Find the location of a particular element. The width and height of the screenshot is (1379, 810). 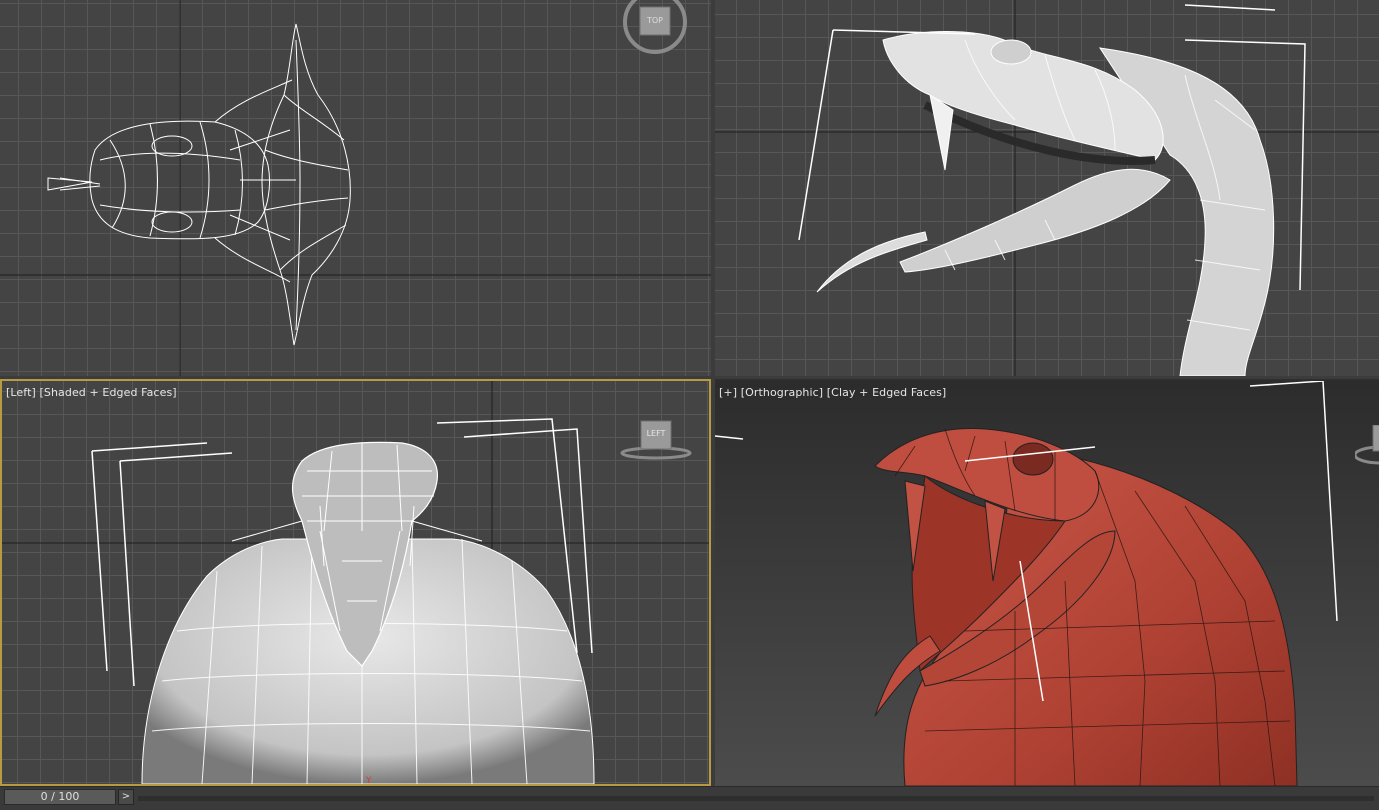

frame-slider: 0 / 100 is located at coordinates (60, 797).